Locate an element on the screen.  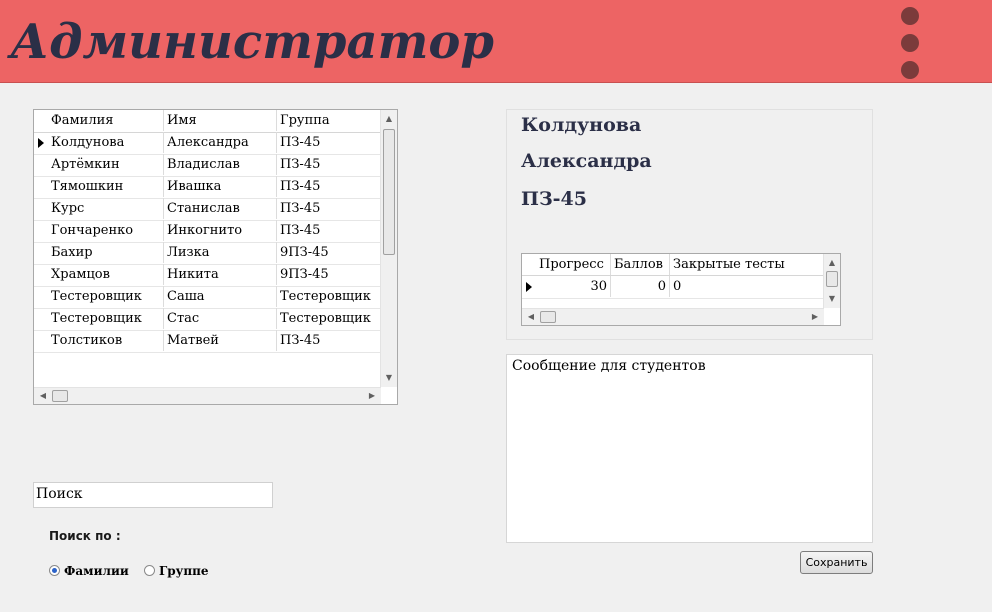
header-bar: Администратор is located at coordinates (496, 41).